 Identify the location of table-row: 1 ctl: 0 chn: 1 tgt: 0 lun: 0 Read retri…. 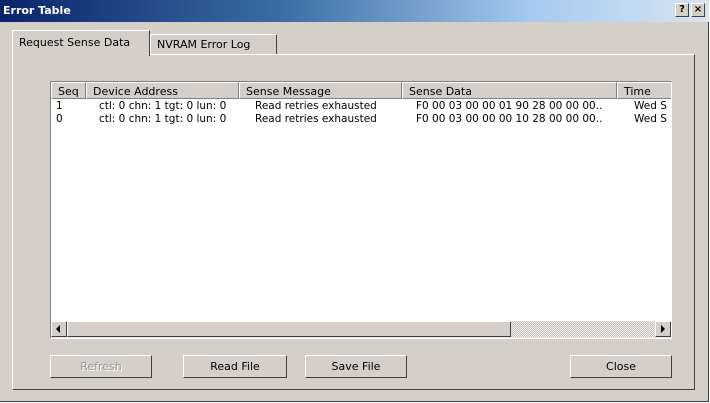
(361, 106).